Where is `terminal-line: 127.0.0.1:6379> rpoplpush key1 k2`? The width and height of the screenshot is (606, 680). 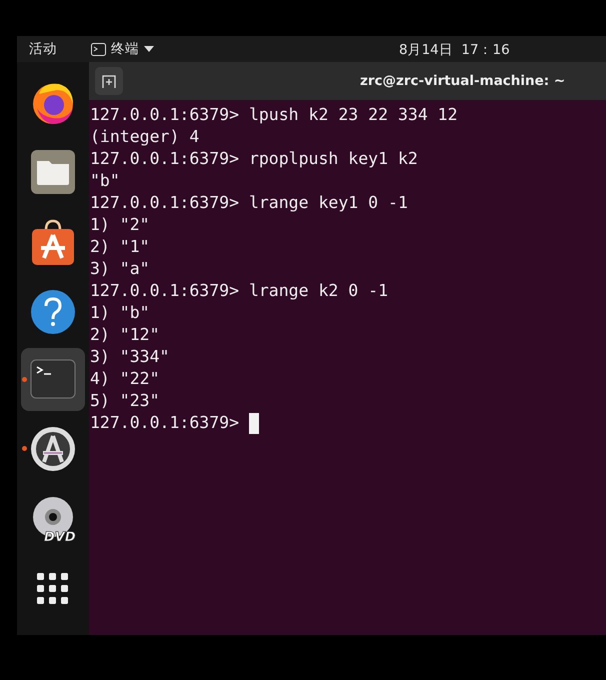
terminal-line: 127.0.0.1:6379> rpoplpush key1 k2 is located at coordinates (254, 159).